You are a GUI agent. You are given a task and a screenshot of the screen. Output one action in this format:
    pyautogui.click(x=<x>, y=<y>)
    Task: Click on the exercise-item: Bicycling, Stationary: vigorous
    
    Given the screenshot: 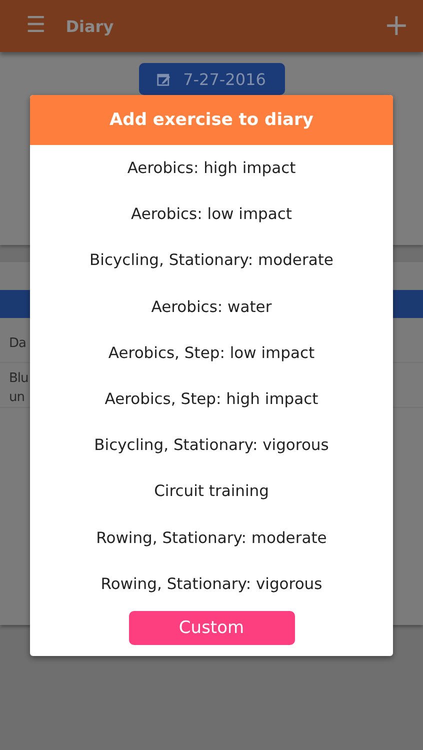 What is the action you would take?
    pyautogui.click(x=211, y=445)
    